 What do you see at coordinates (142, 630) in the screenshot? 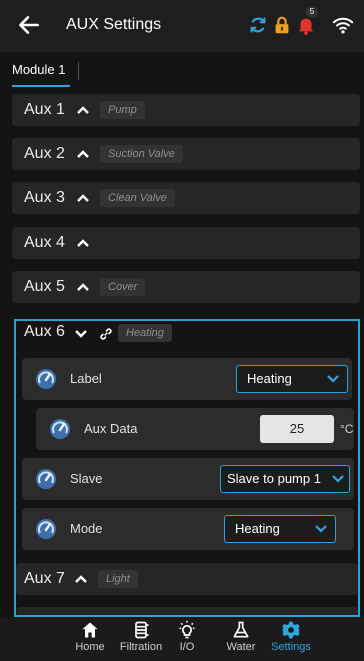
I see `filtration-icon` at bounding box center [142, 630].